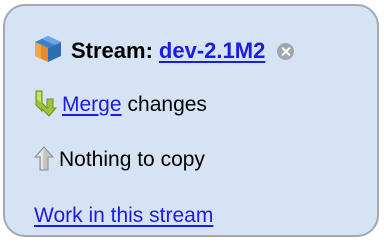  I want to click on stream-cube-icon, so click(48, 51).